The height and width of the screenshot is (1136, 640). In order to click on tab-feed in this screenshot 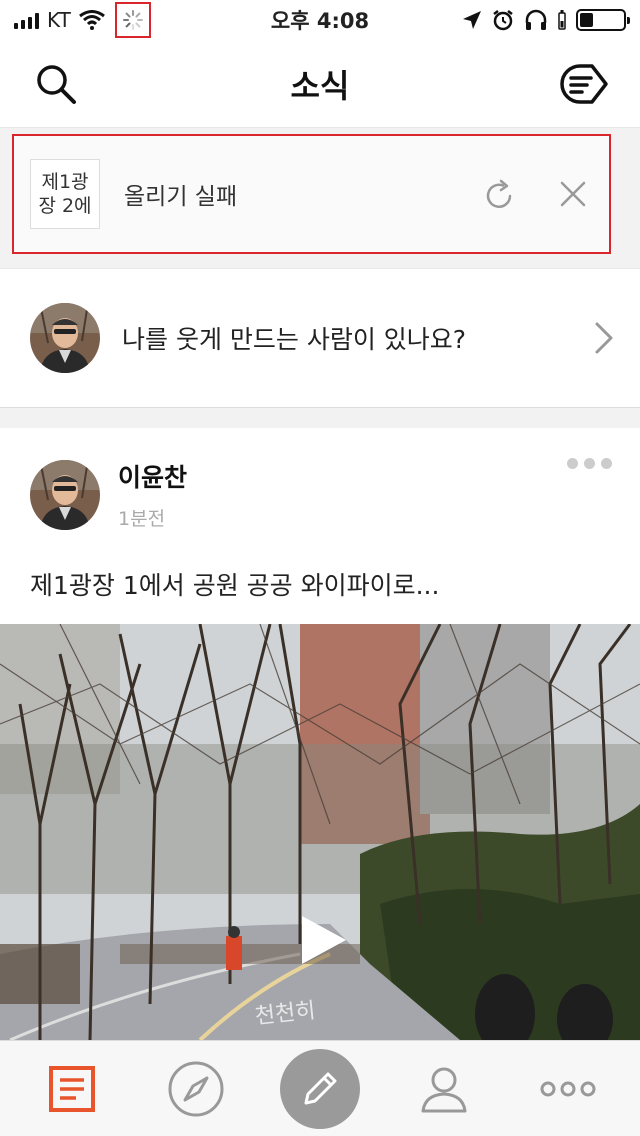, I will do `click(72, 1088)`.